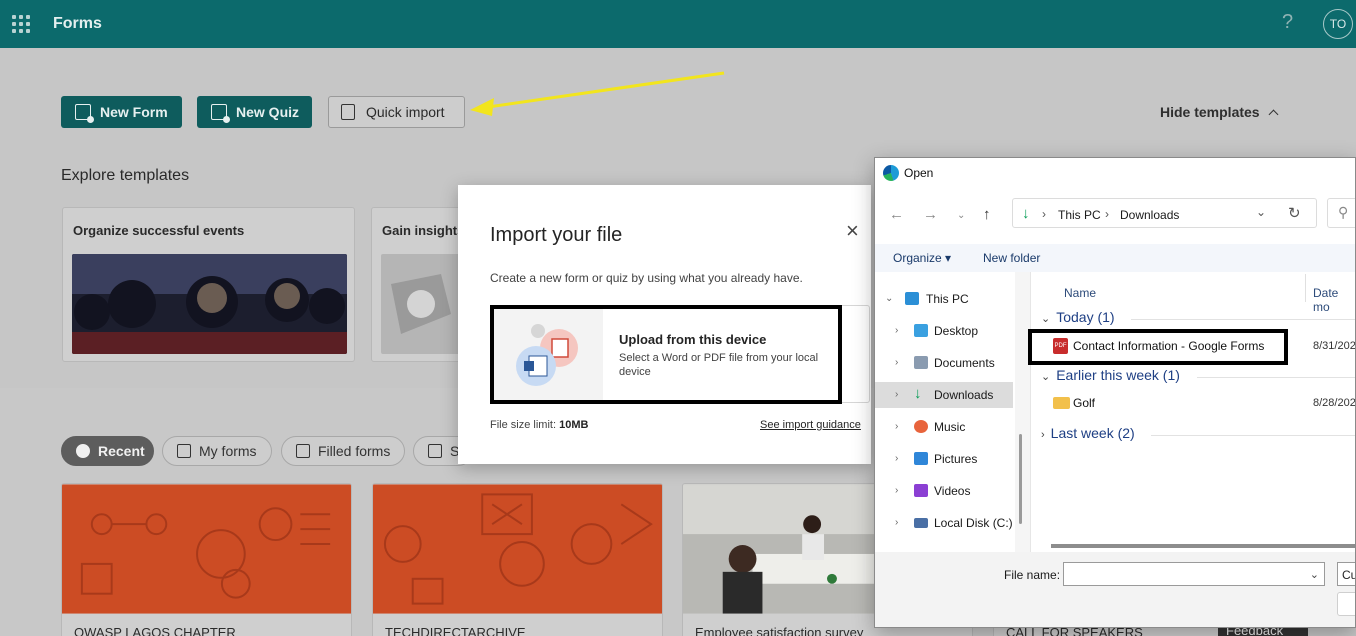  Describe the element at coordinates (121, 112) in the screenshot. I see `new-form-button: New Form` at that location.